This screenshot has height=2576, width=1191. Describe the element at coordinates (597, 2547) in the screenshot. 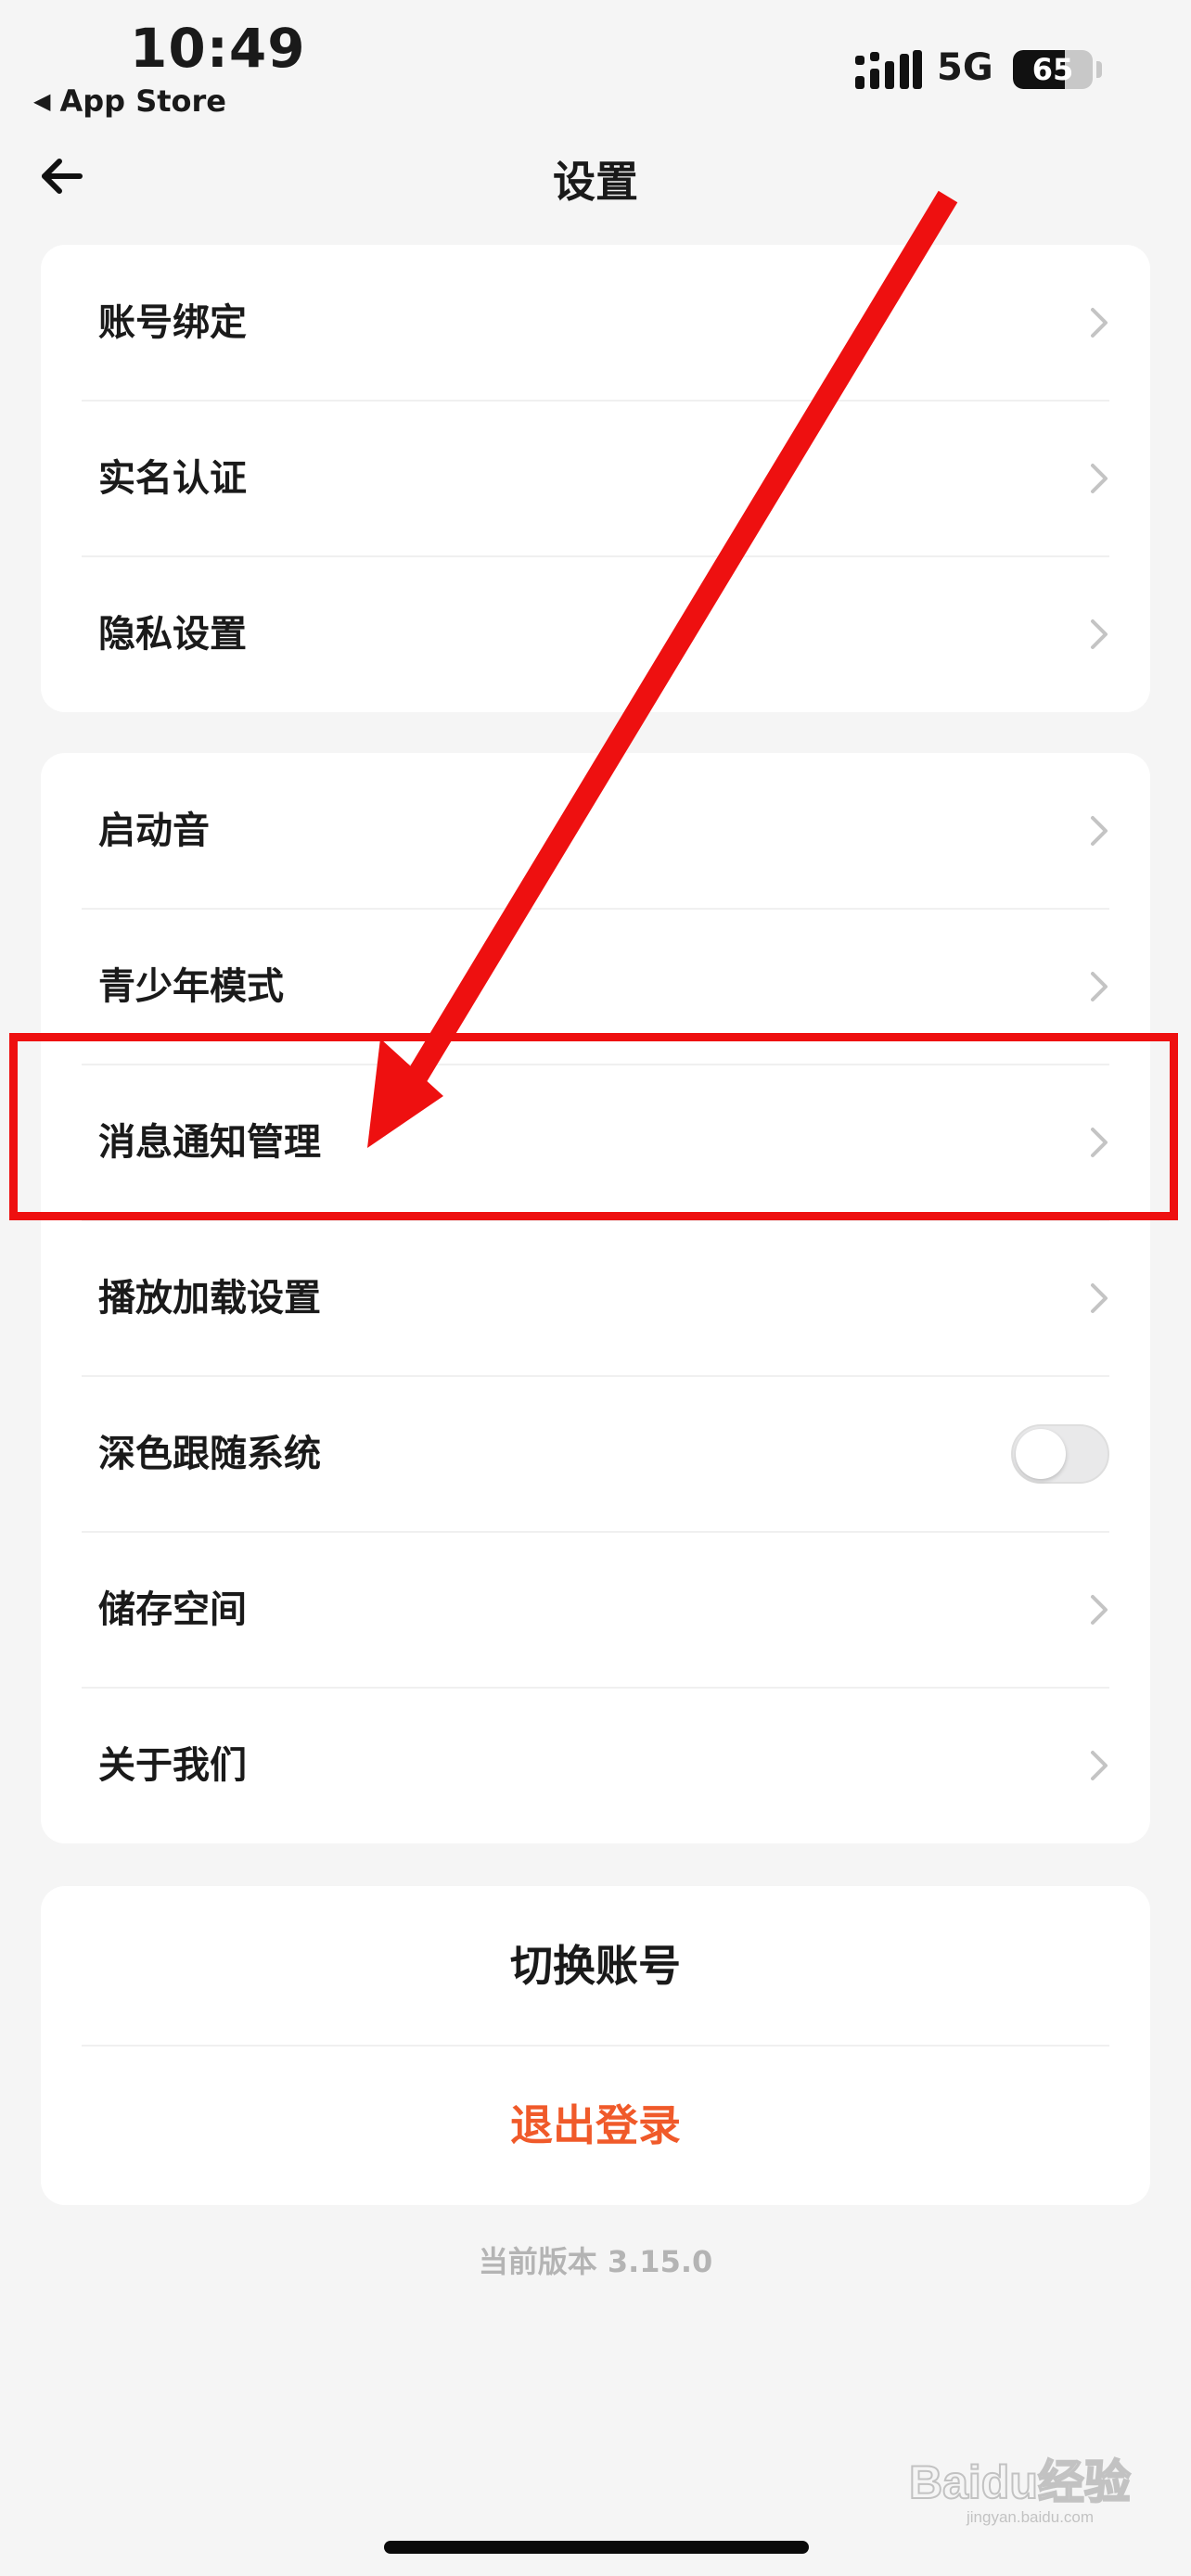

I see `home-indicator` at that location.